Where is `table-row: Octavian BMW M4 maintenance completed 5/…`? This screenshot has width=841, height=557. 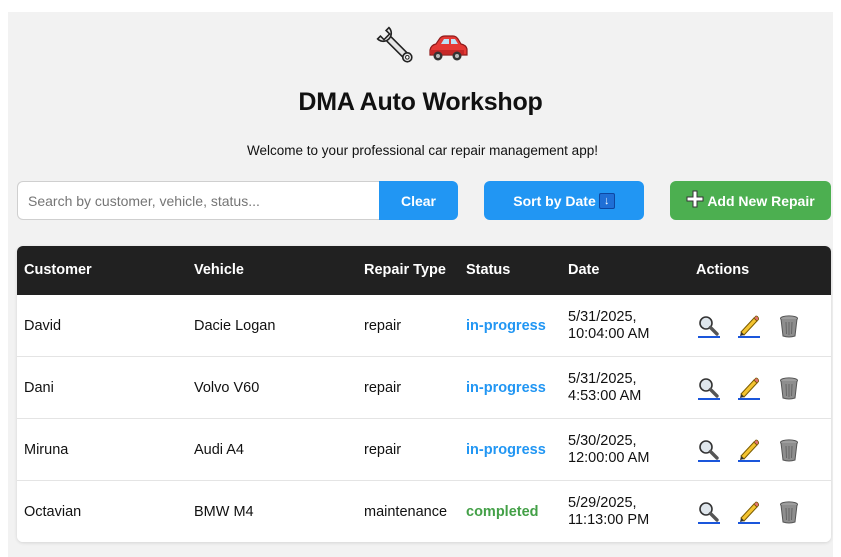
table-row: Octavian BMW M4 maintenance completed 5/… is located at coordinates (424, 511).